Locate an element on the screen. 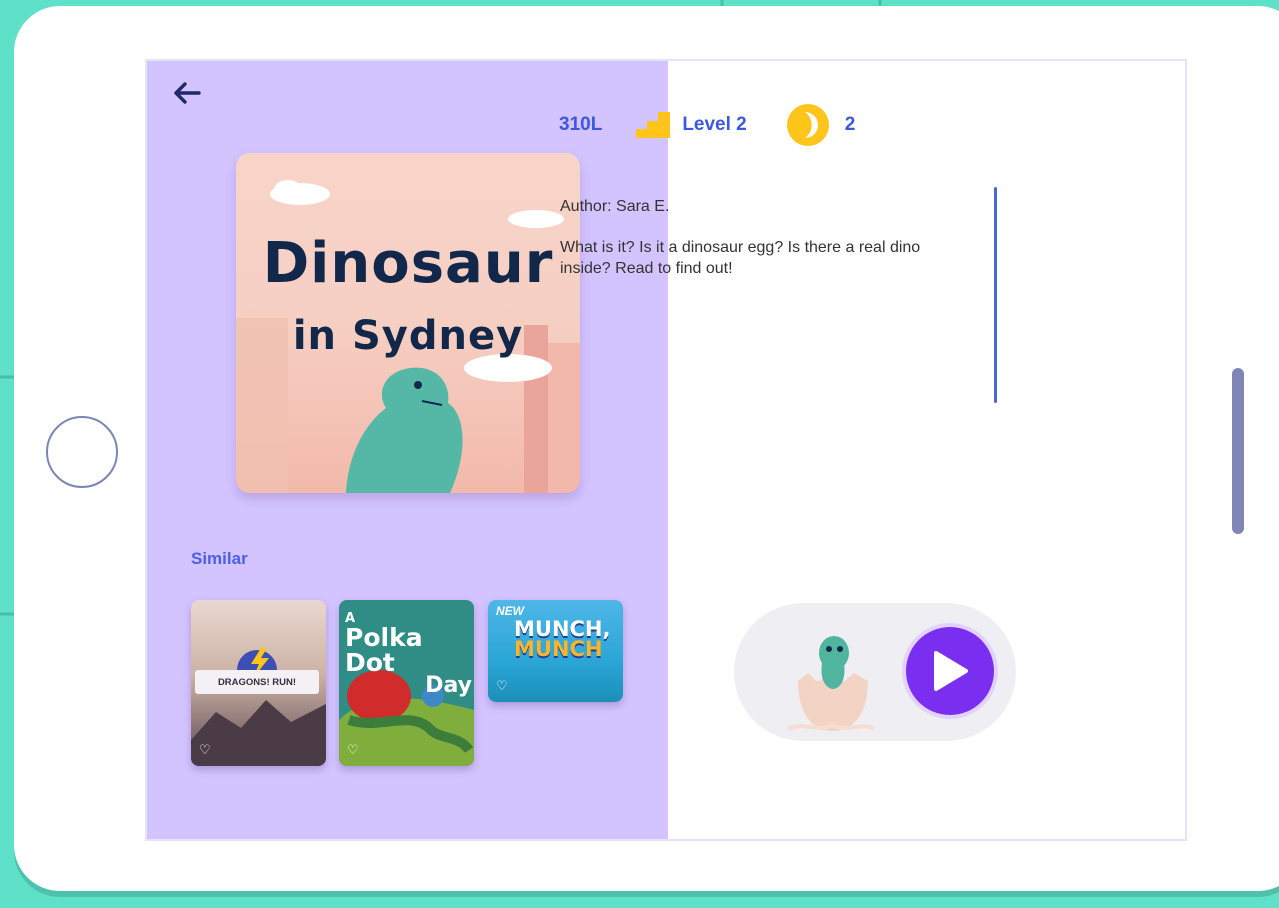  play-icon is located at coordinates (951, 671).